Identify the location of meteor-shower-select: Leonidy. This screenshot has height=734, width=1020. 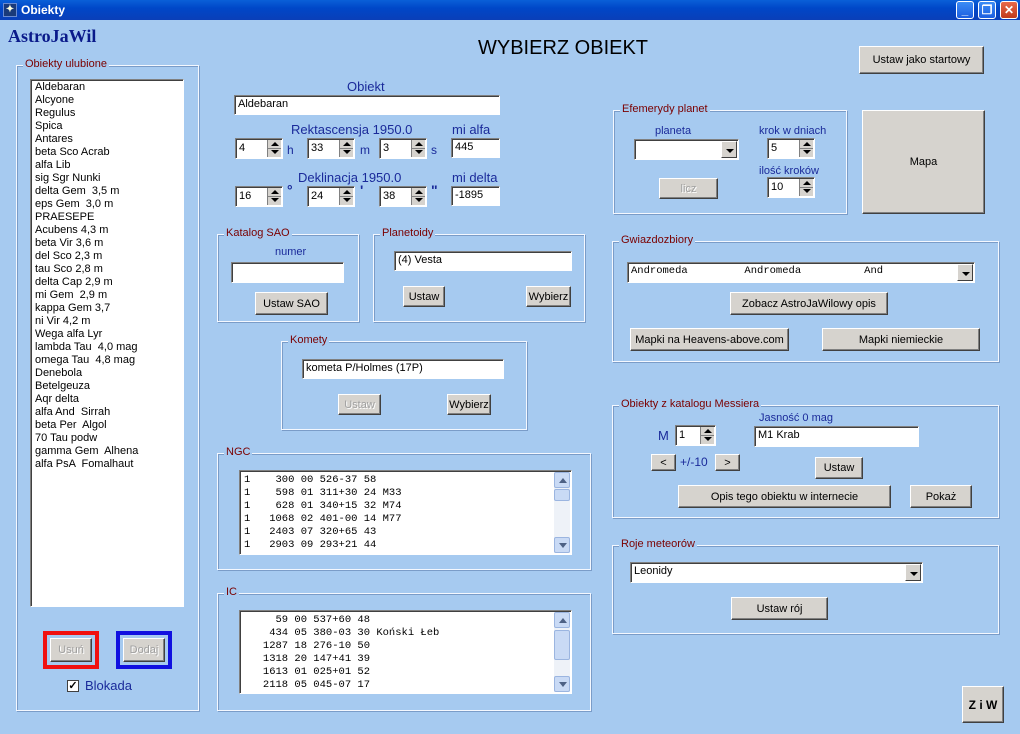
(776, 572).